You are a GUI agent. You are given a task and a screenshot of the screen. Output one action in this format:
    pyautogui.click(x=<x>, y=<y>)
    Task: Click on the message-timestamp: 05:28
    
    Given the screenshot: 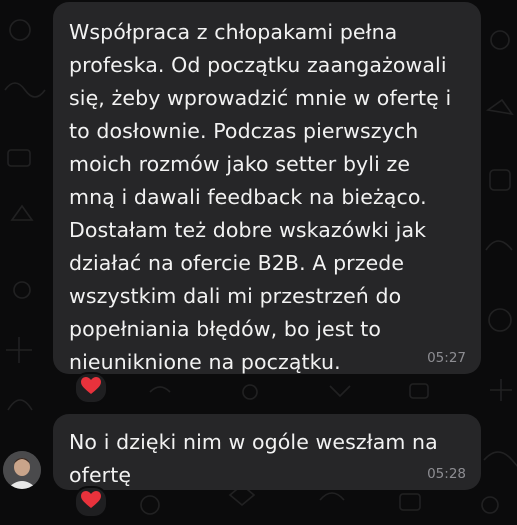 What is the action you would take?
    pyautogui.click(x=446, y=474)
    